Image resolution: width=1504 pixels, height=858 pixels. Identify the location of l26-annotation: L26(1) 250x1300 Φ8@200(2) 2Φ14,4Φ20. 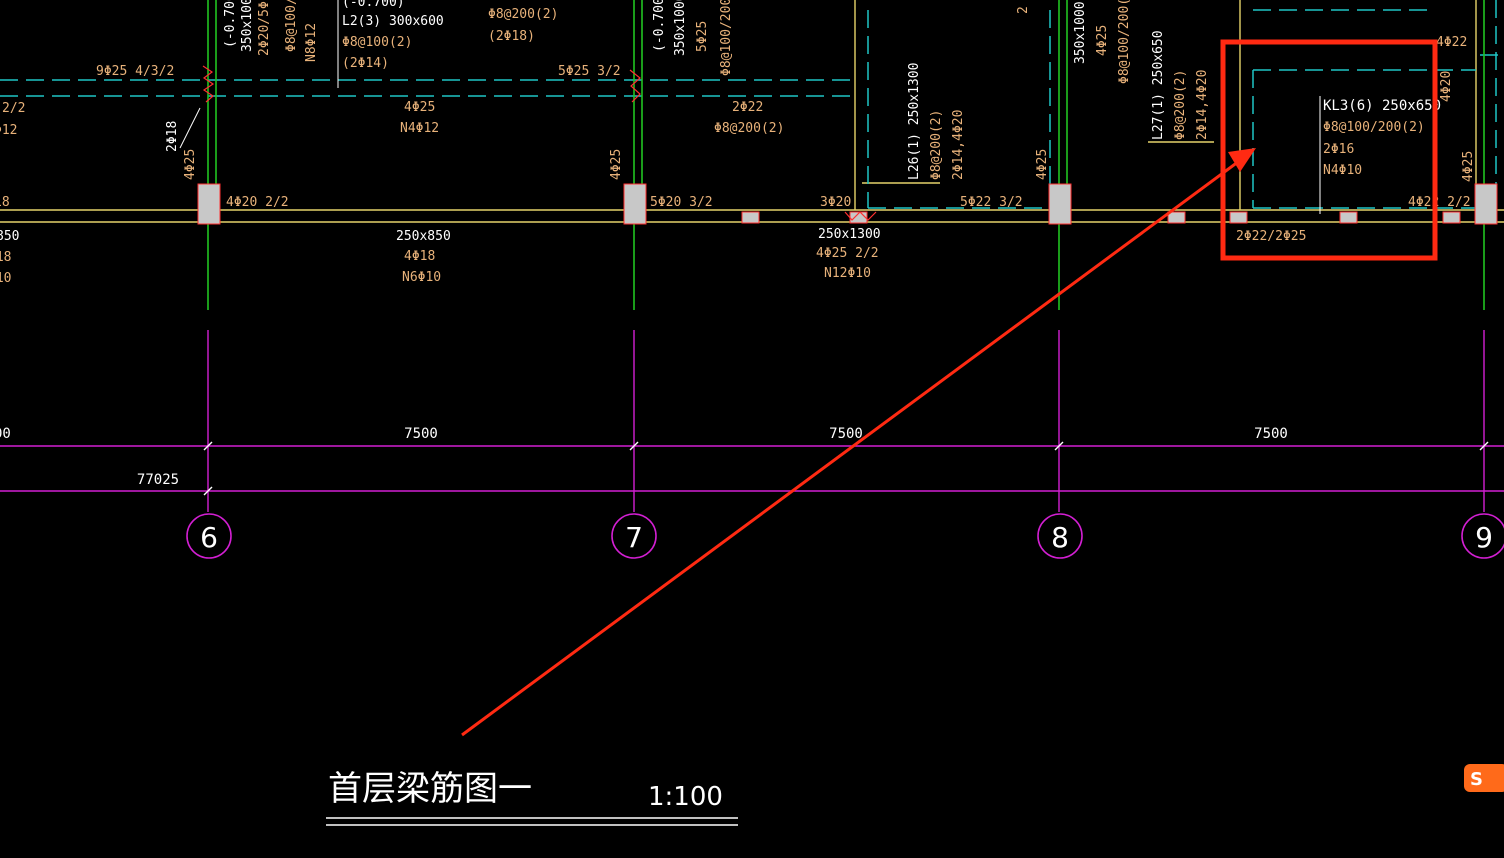
(936, 121).